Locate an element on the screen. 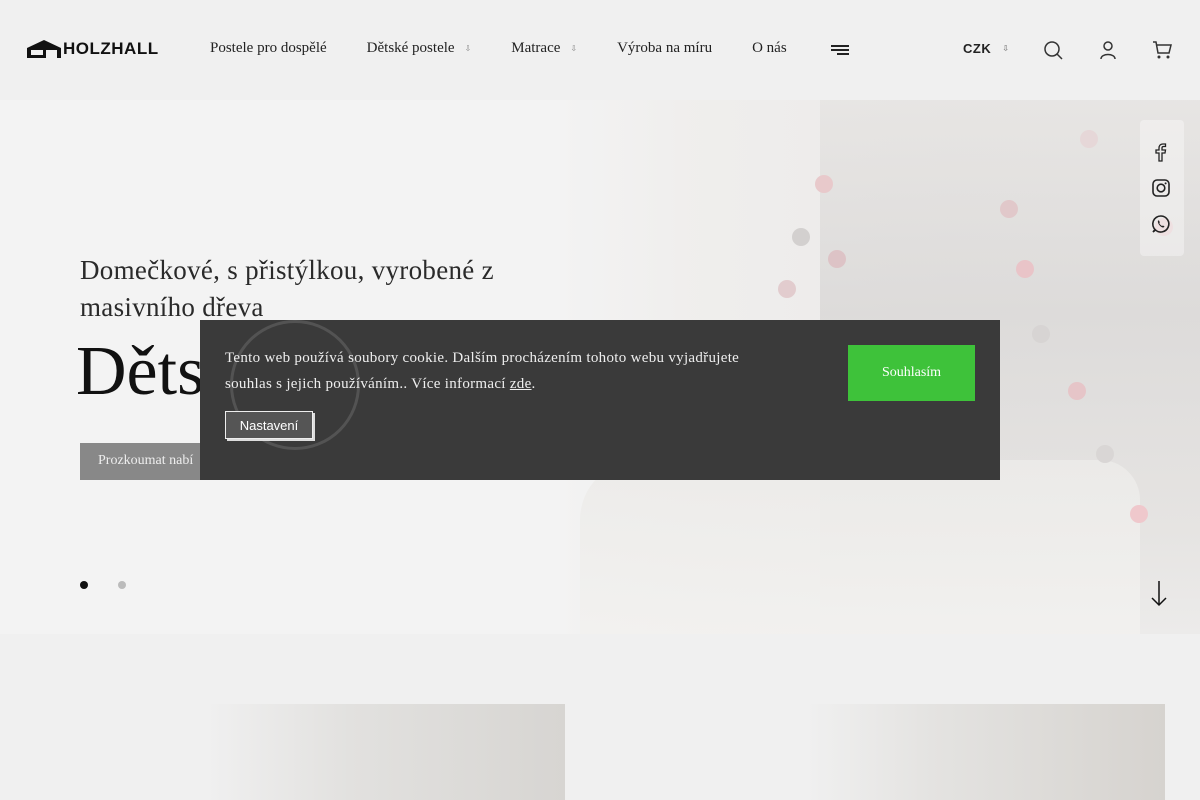  cookie-text-end: . is located at coordinates (533, 384).